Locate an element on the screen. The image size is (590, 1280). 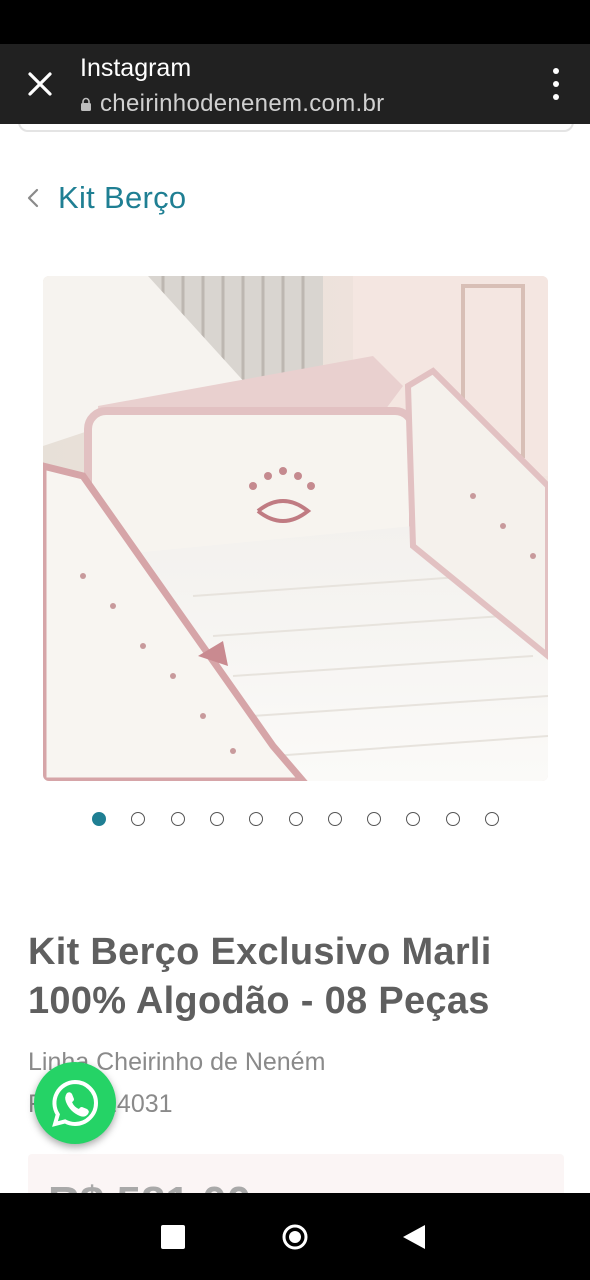
triangle-back-icon is located at coordinates (414, 1237).